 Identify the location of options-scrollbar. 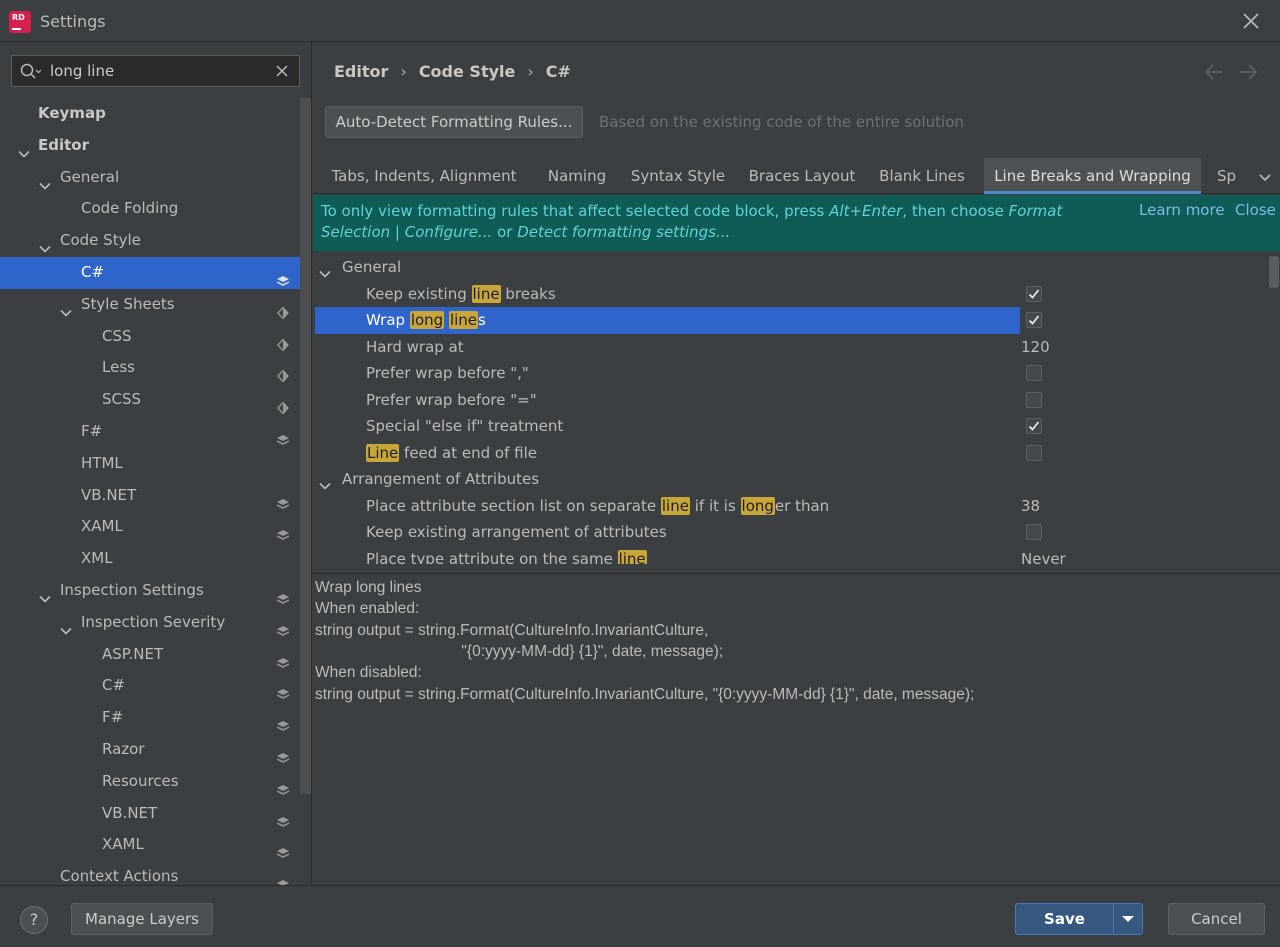
(1274, 409).